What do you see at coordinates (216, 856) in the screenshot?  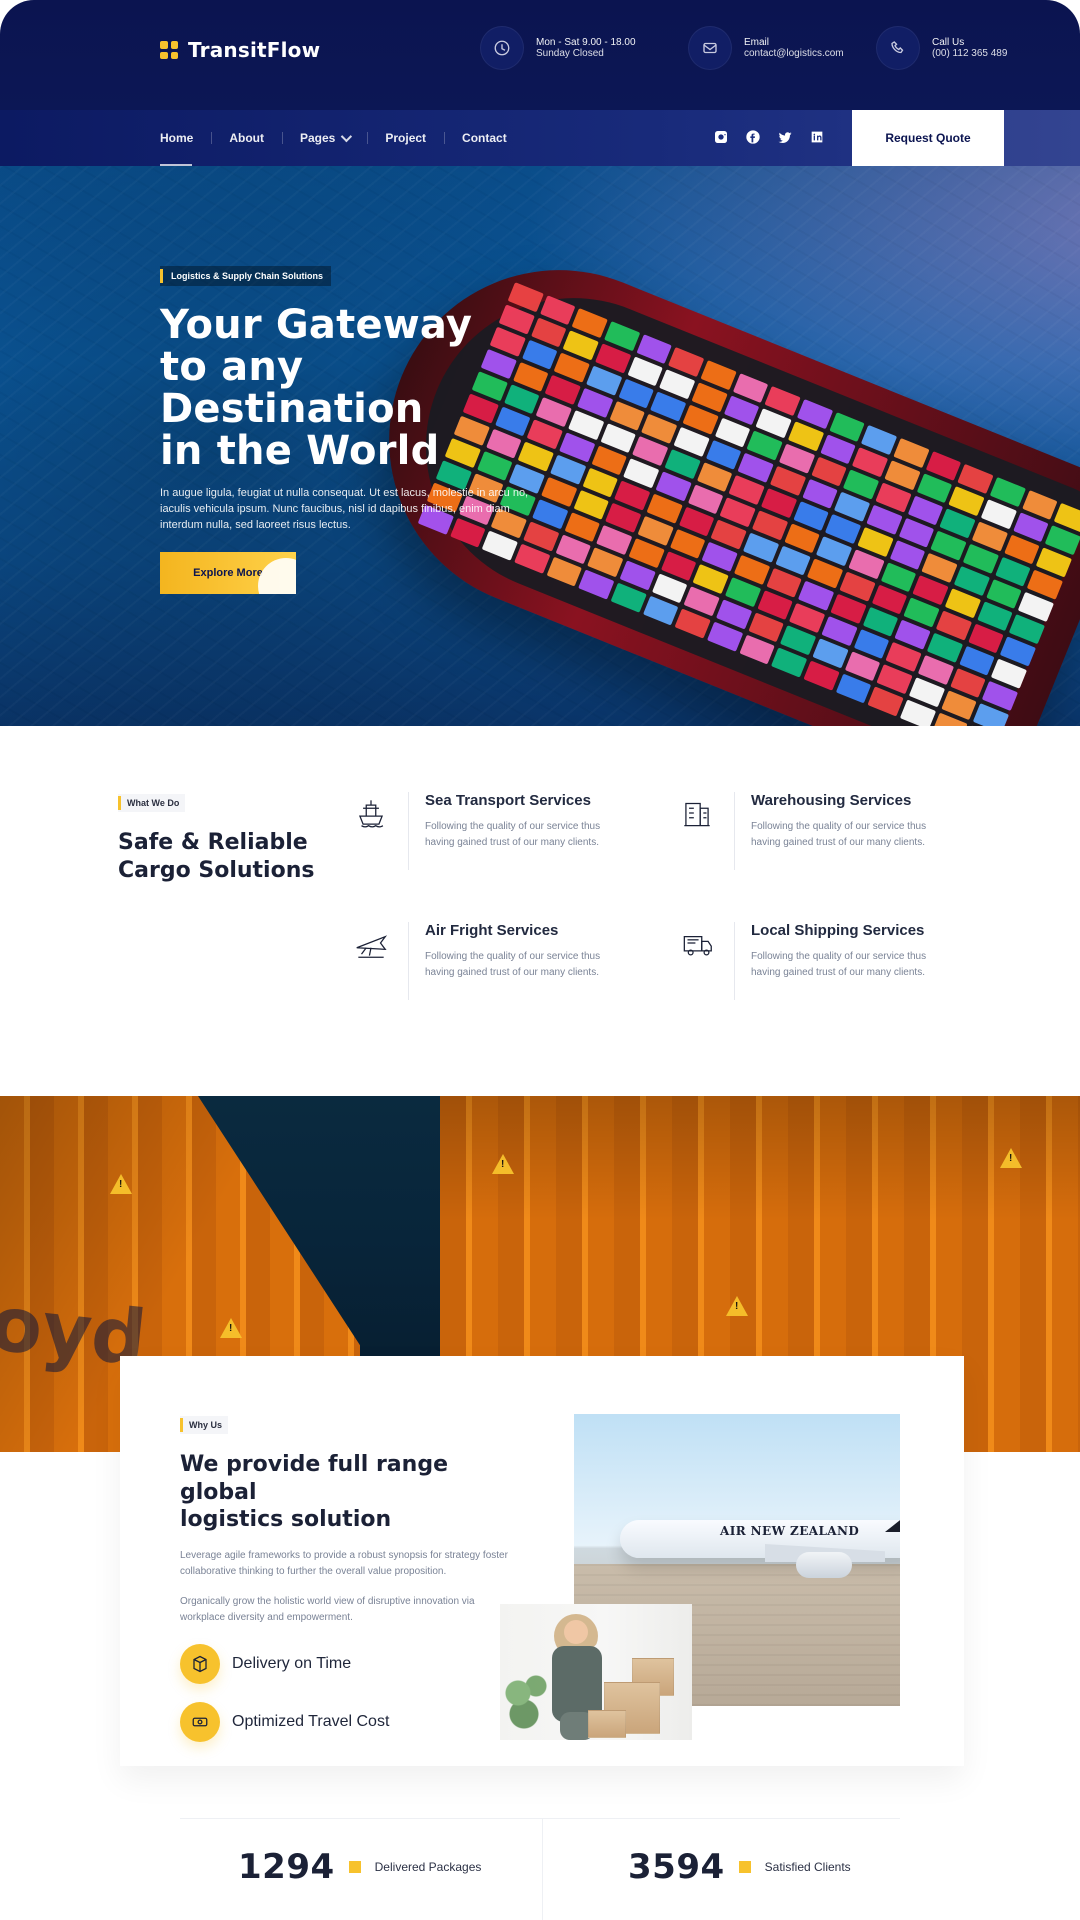 I see `services-title: Safe & Reliable Cargo Solutions` at bounding box center [216, 856].